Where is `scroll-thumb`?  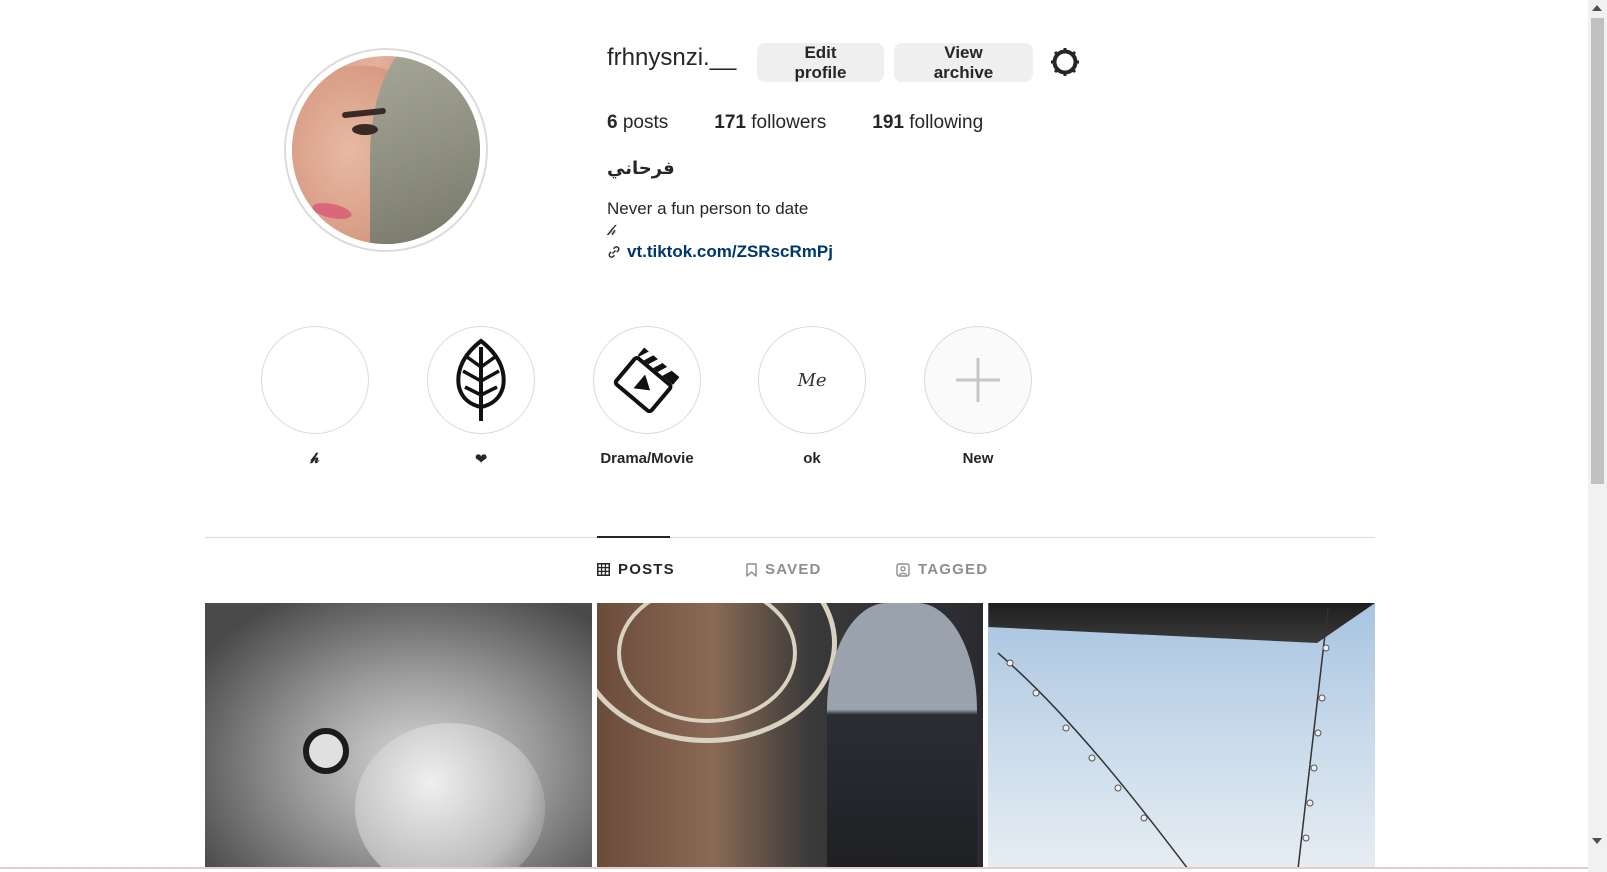 scroll-thumb is located at coordinates (1597, 251).